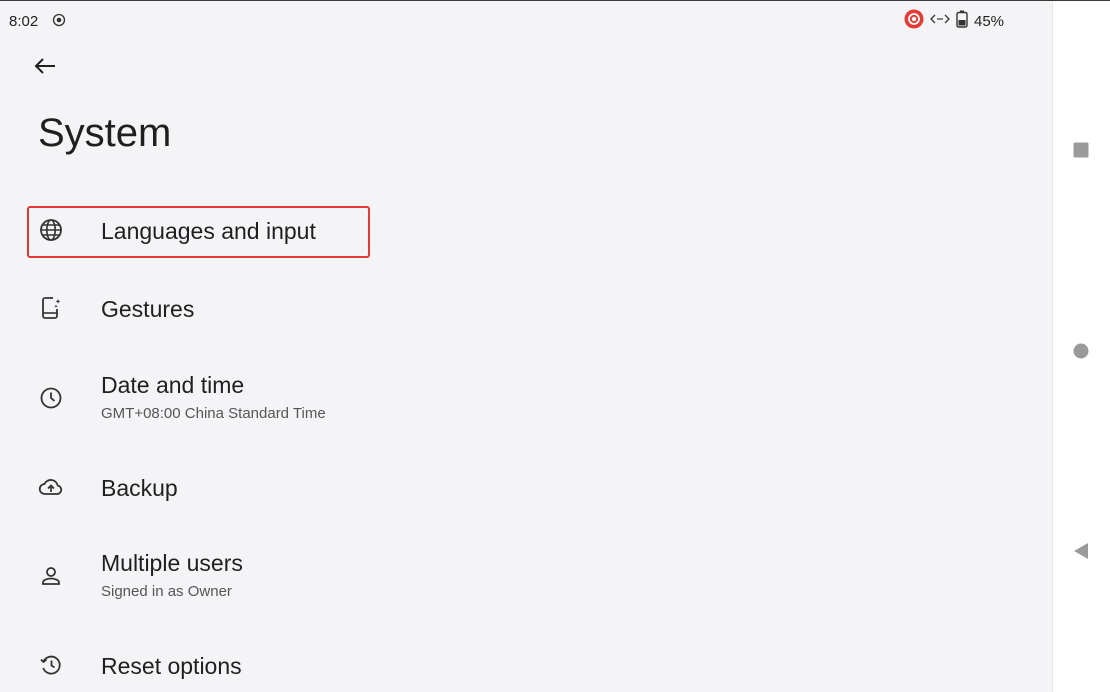  I want to click on settings-item-reset-options: Reset options, so click(526, 666).